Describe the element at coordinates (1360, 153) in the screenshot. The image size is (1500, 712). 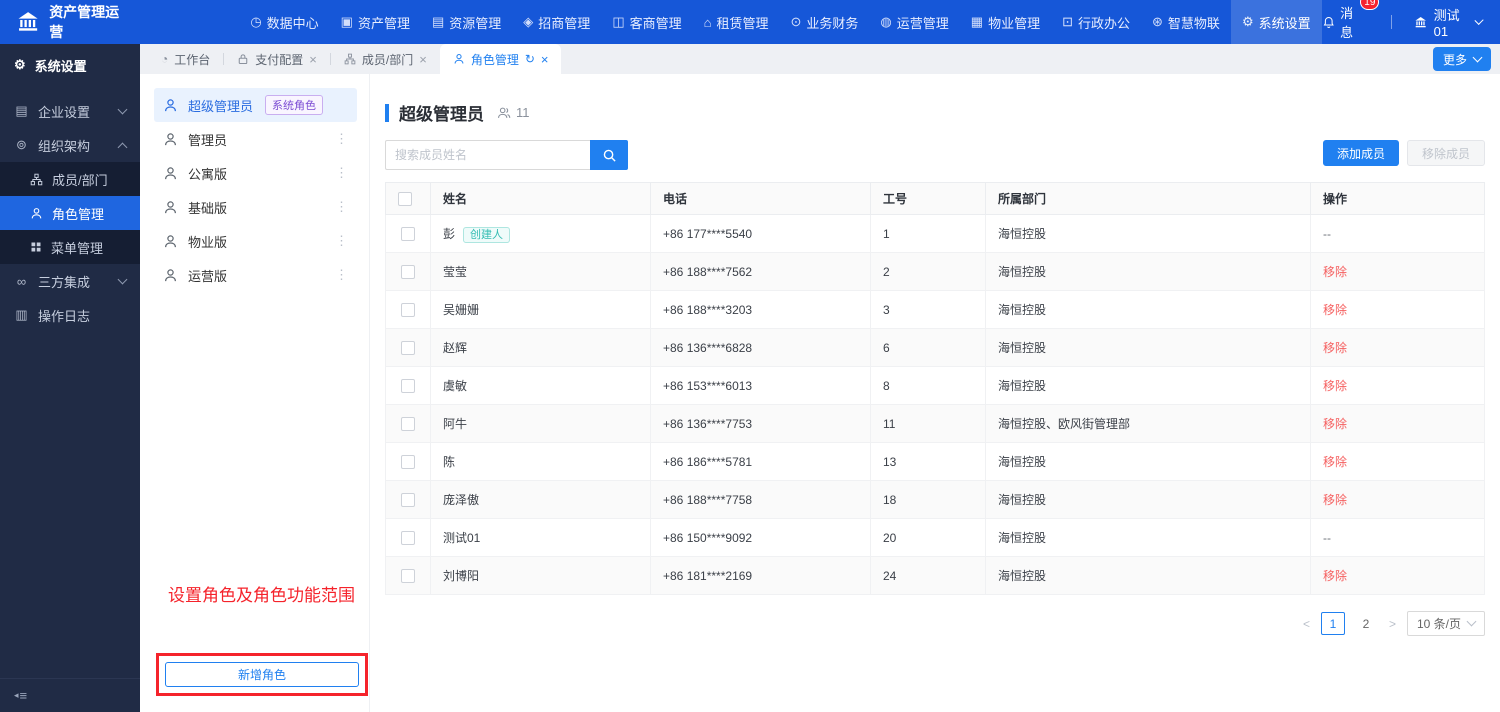
I see `add-member-button: 添加成员` at that location.